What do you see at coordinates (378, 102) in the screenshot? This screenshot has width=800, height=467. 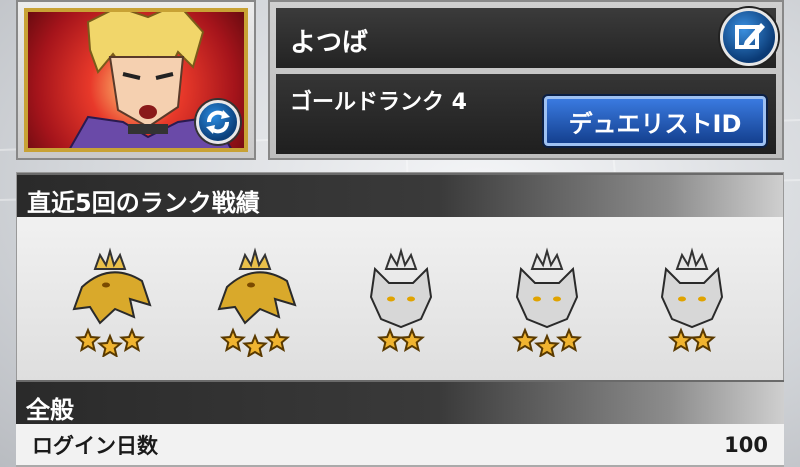 I see `rank-text: ゴールドランク 4` at bounding box center [378, 102].